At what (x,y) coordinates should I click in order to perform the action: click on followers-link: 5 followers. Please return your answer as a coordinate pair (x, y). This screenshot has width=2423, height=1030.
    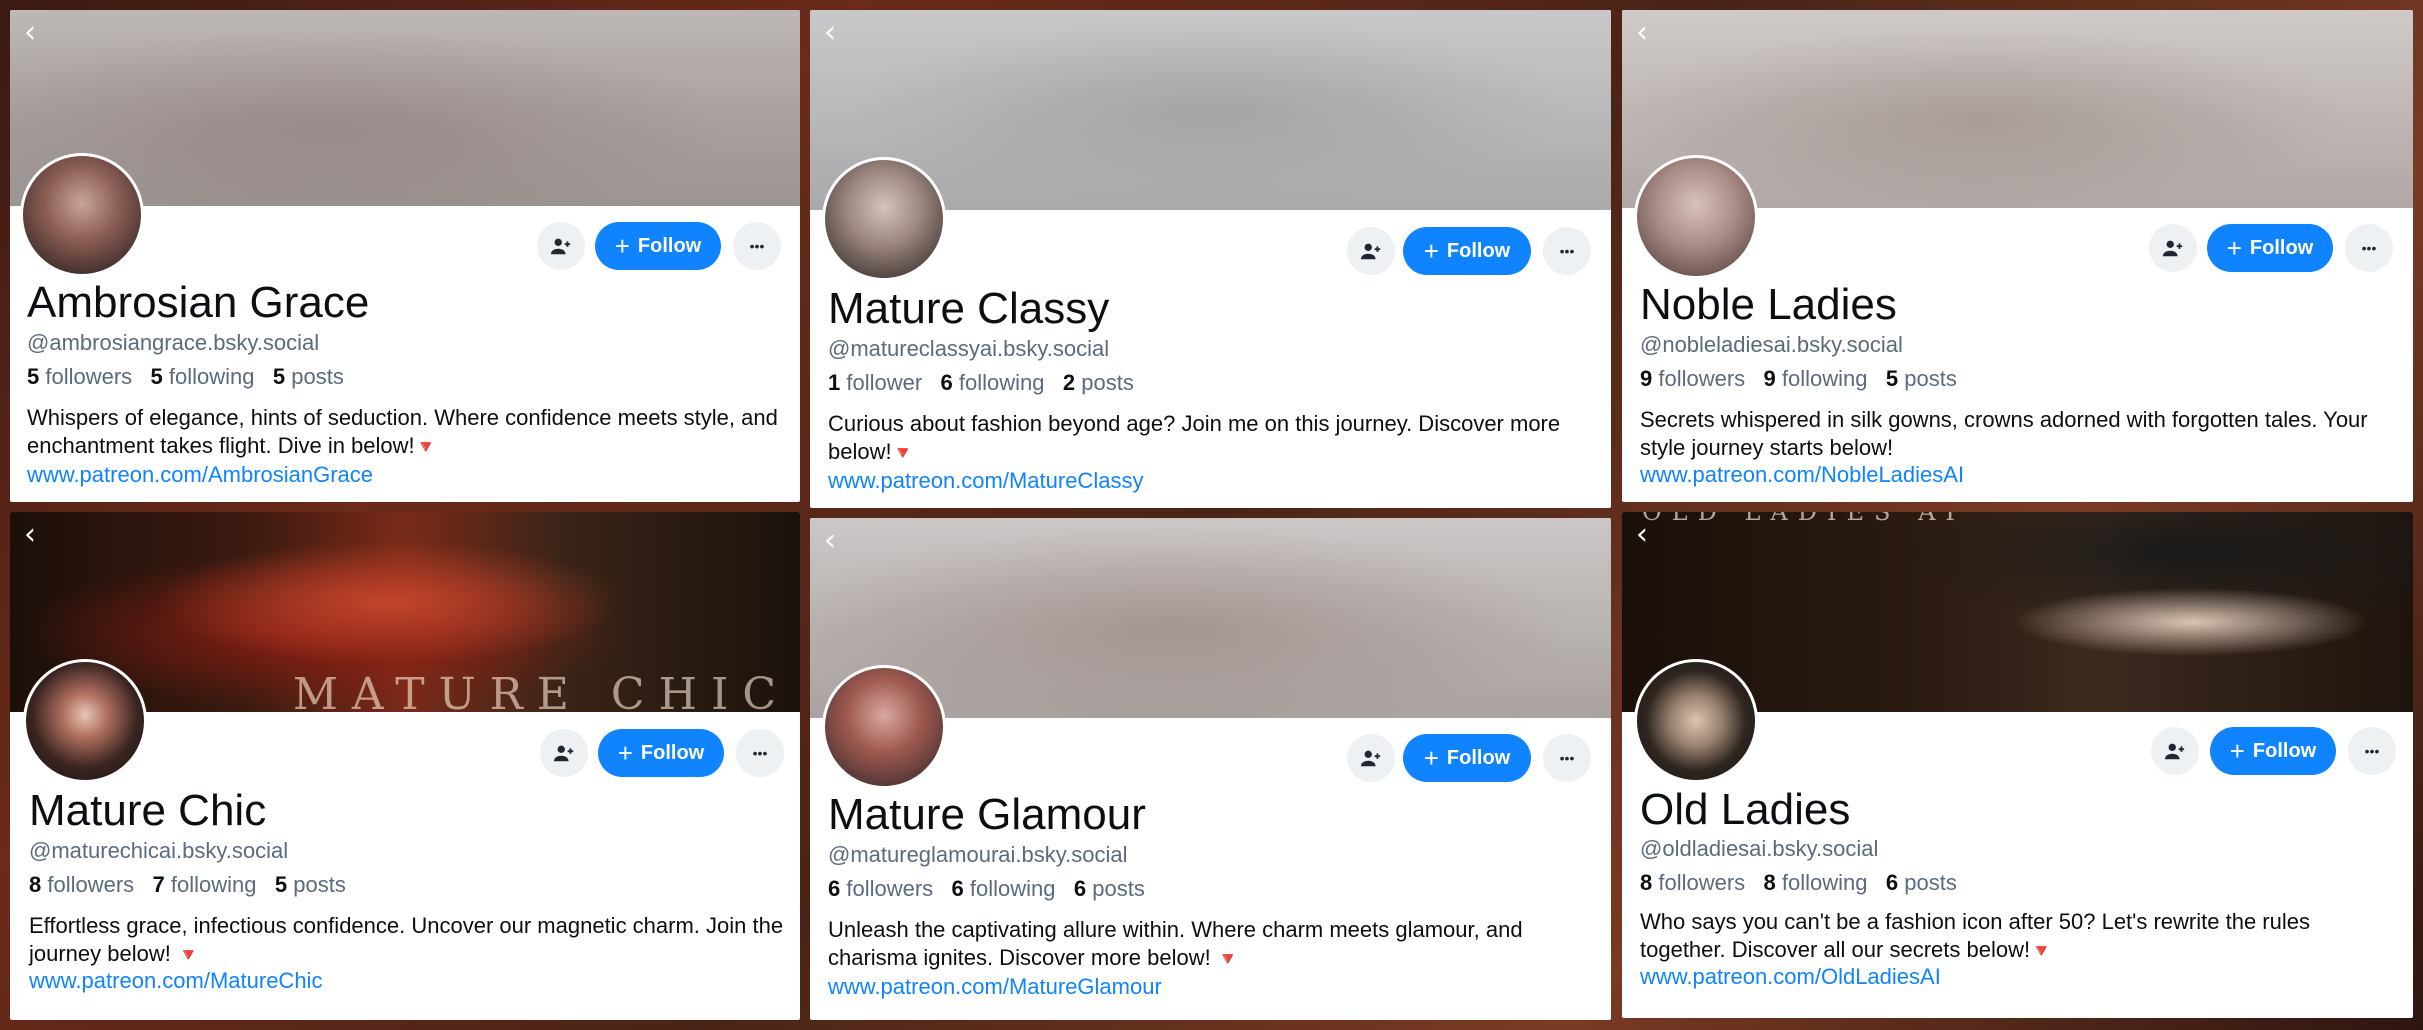
    Looking at the image, I should click on (79, 376).